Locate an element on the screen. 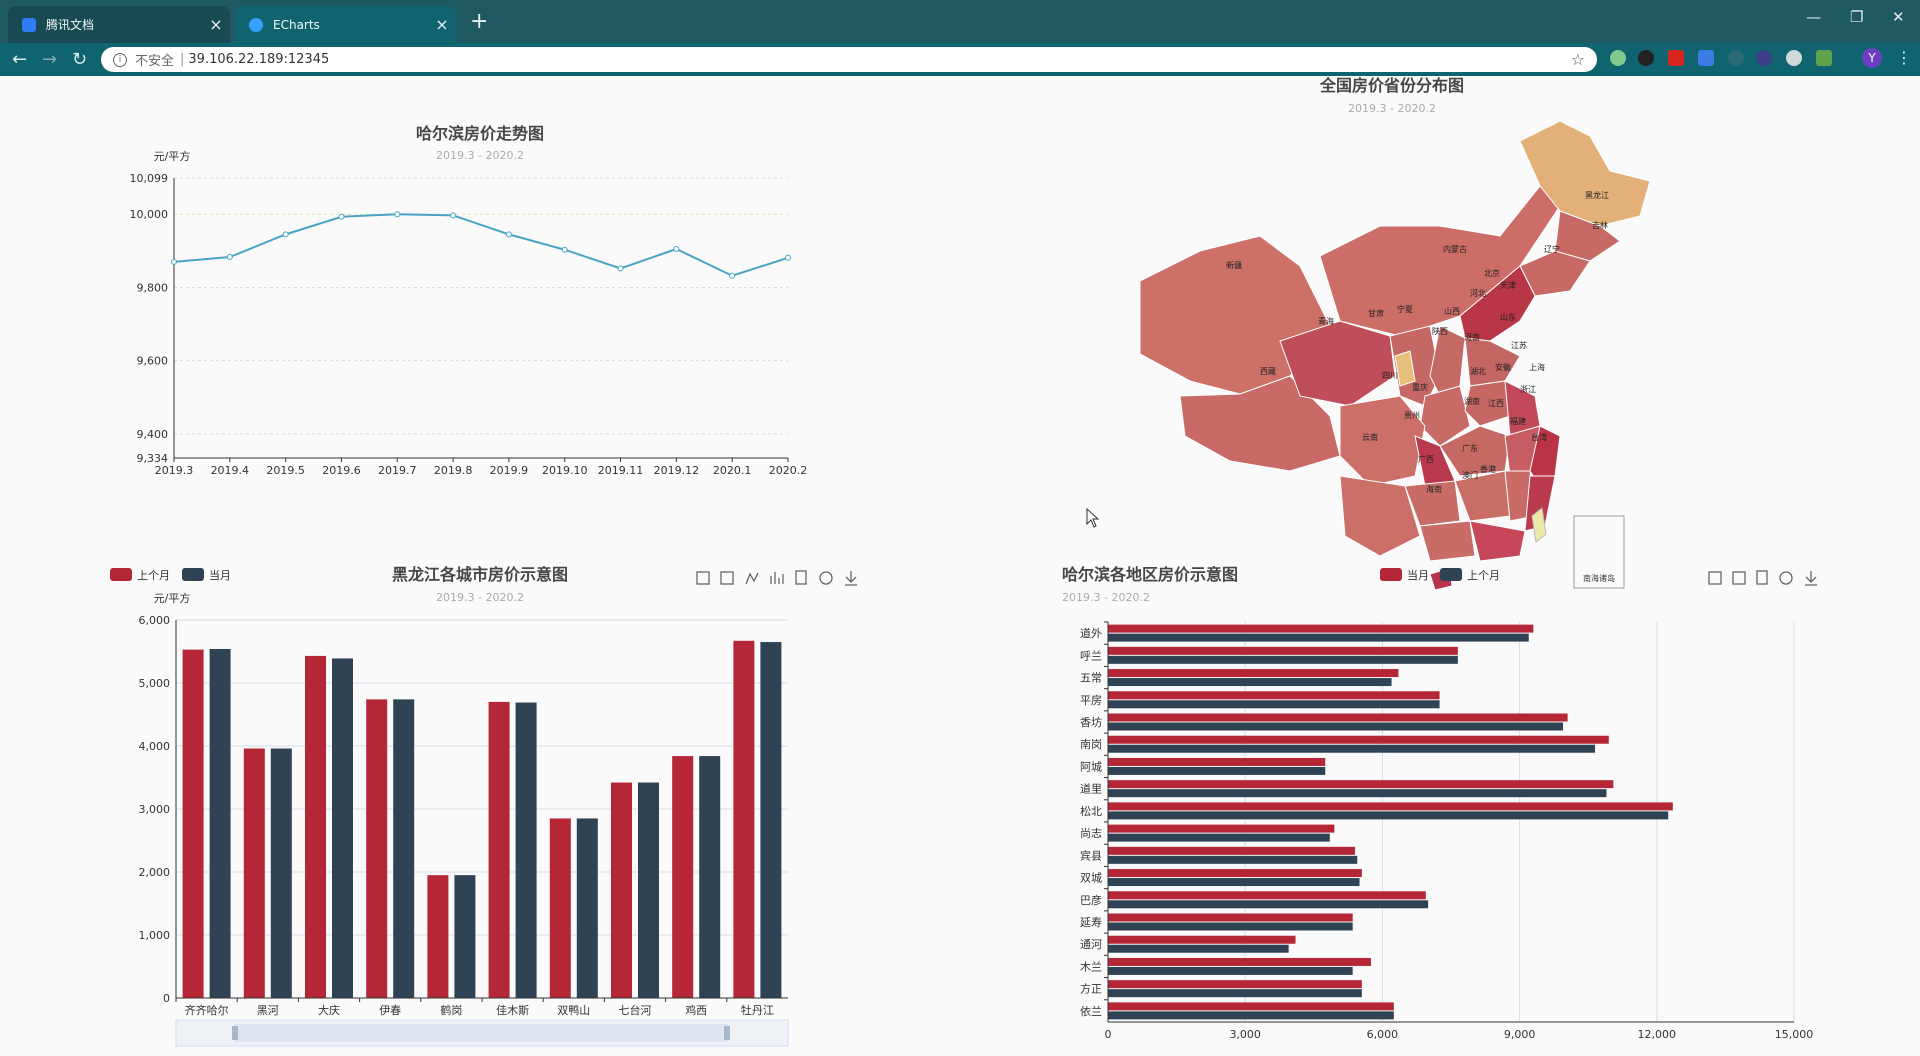 Image resolution: width=1920 pixels, height=1056 pixels. datazoom-handle-right is located at coordinates (727, 1033).